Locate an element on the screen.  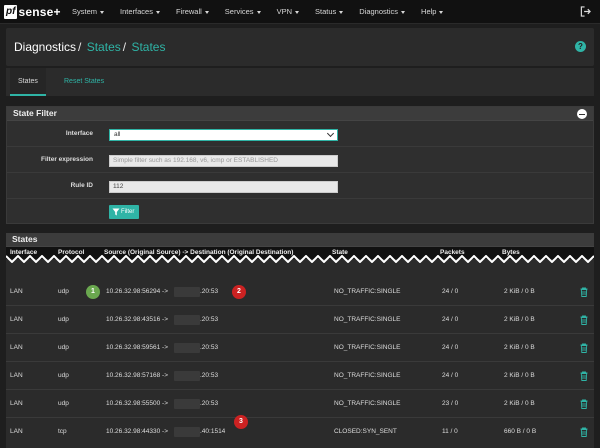
menu-status: Status is located at coordinates (329, 12).